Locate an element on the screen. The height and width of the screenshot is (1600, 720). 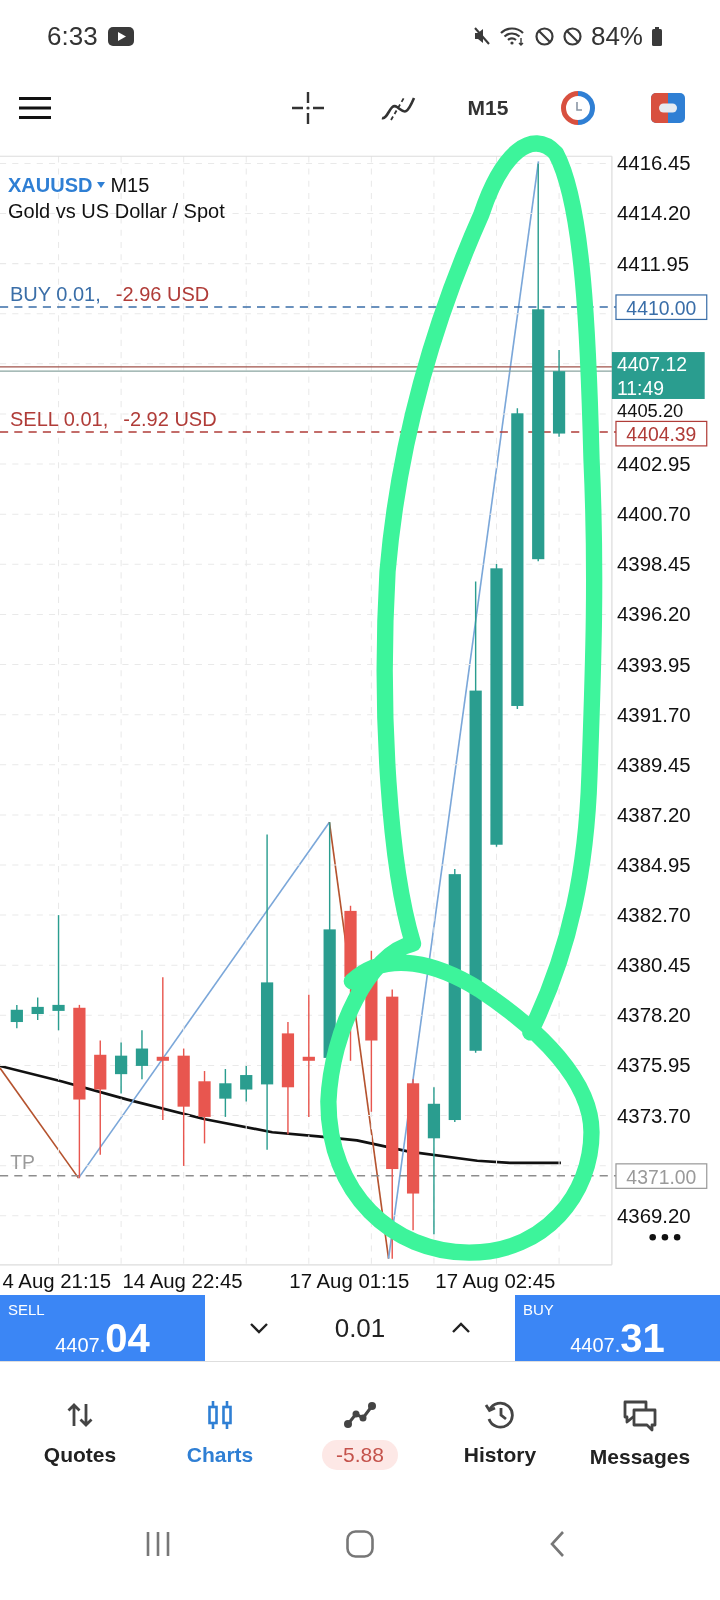
price-tag: 4404.39 is located at coordinates (661, 433).